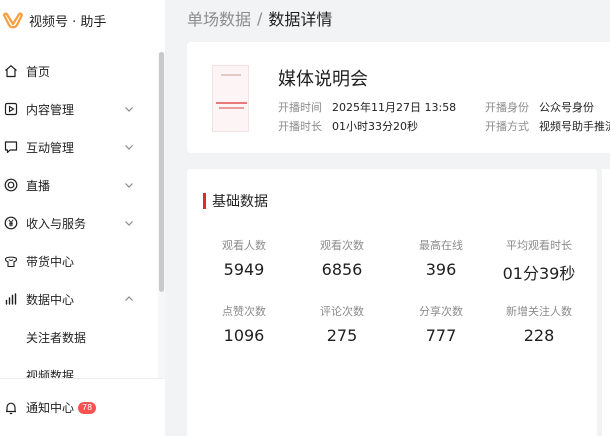  I want to click on sidebar-item-shop: 带货中心, so click(79, 261).